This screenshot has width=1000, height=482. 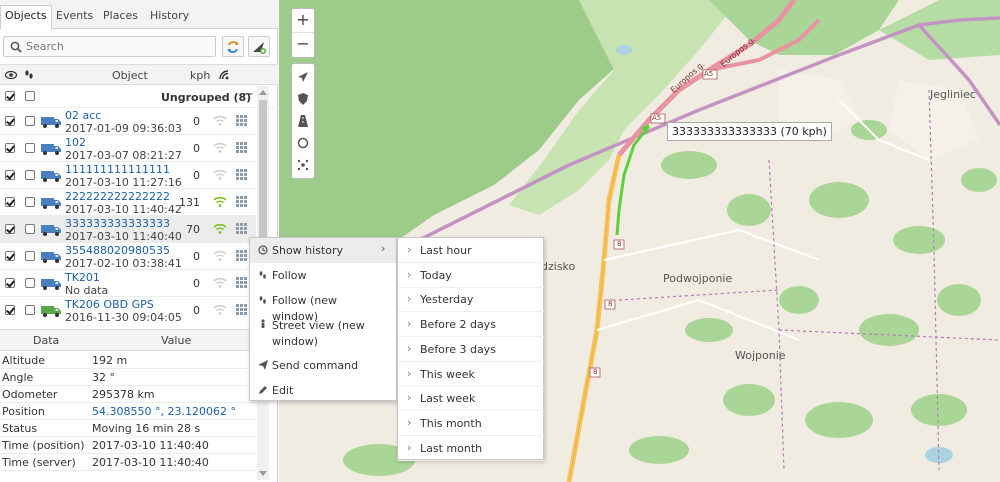 I want to click on zoom-out-button: −, so click(x=303, y=45).